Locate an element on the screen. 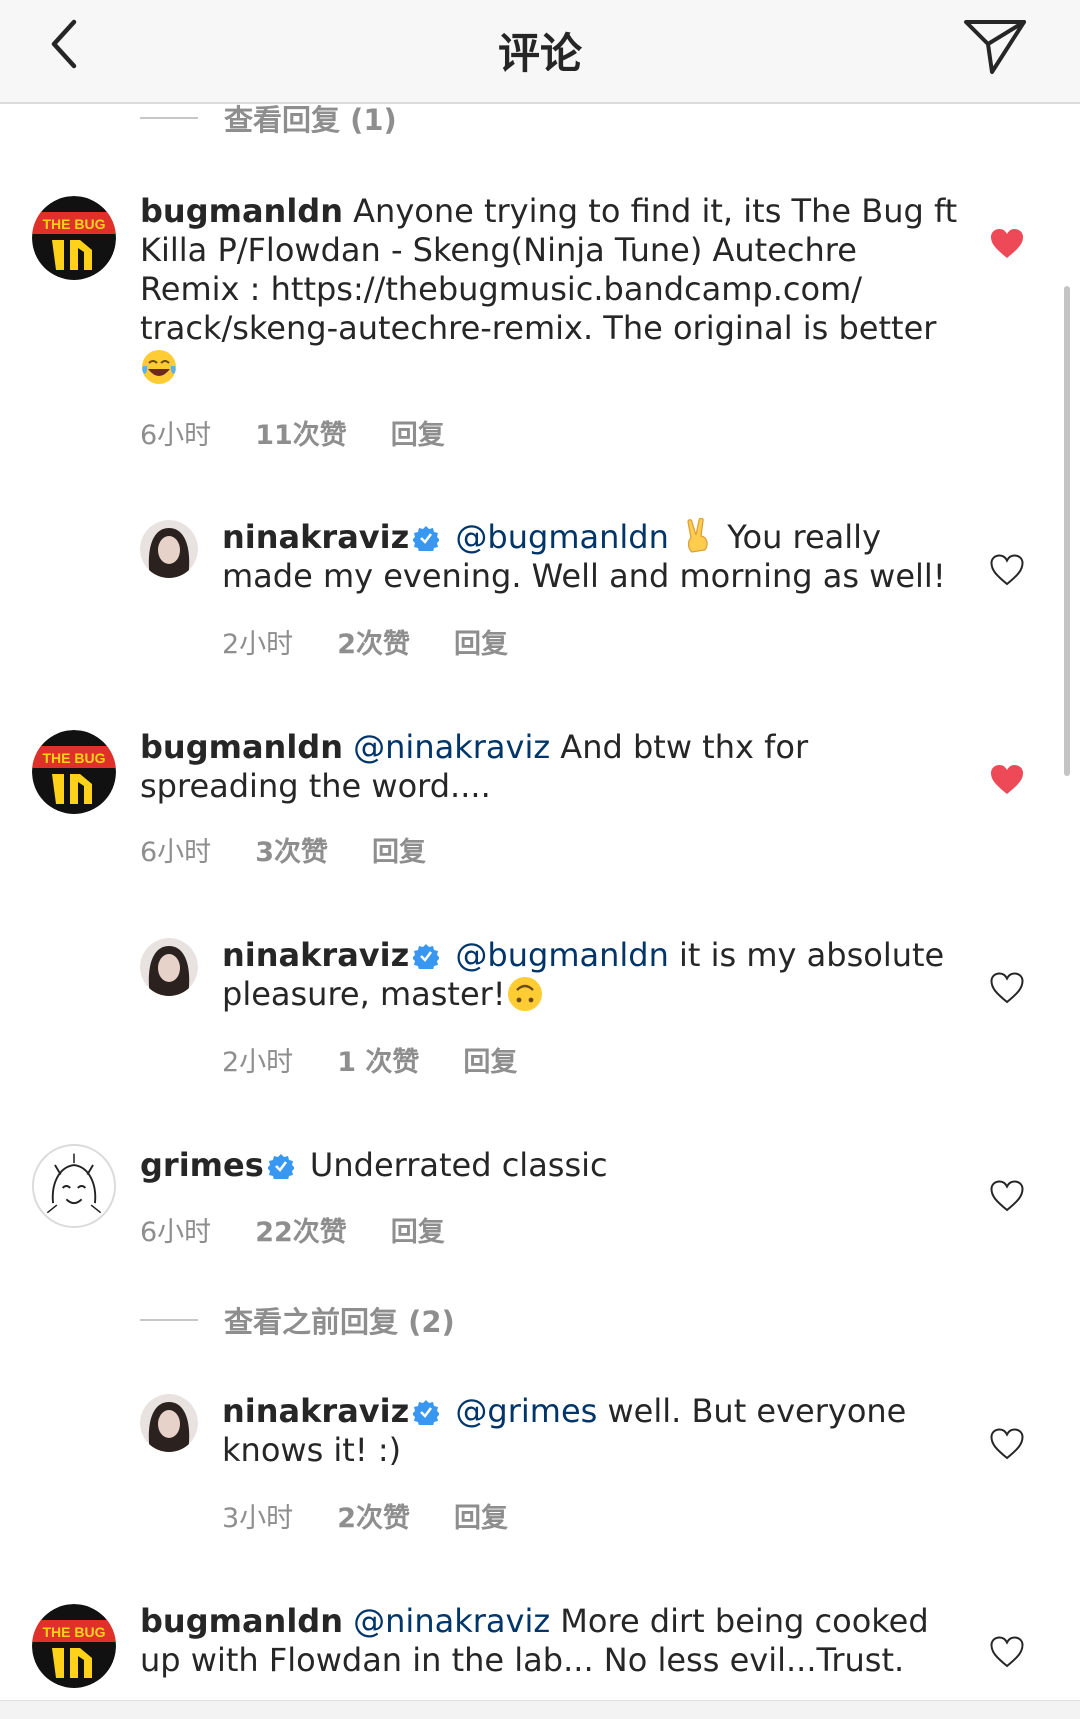 The image size is (1080, 1719). comment-meta: 3小时 2次赞 回复 is located at coordinates (387, 1515).